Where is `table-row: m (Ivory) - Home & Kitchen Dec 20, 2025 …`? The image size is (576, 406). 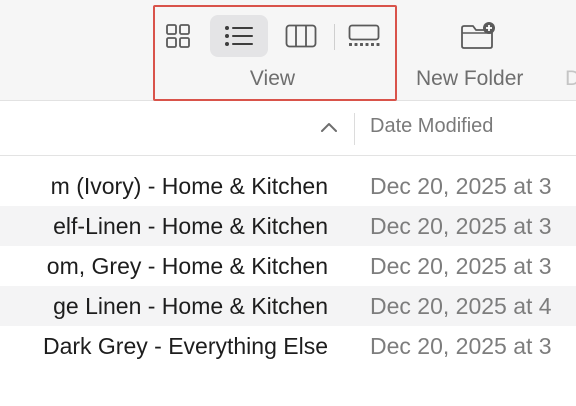 table-row: m (Ivory) - Home & Kitchen Dec 20, 2025 … is located at coordinates (288, 186).